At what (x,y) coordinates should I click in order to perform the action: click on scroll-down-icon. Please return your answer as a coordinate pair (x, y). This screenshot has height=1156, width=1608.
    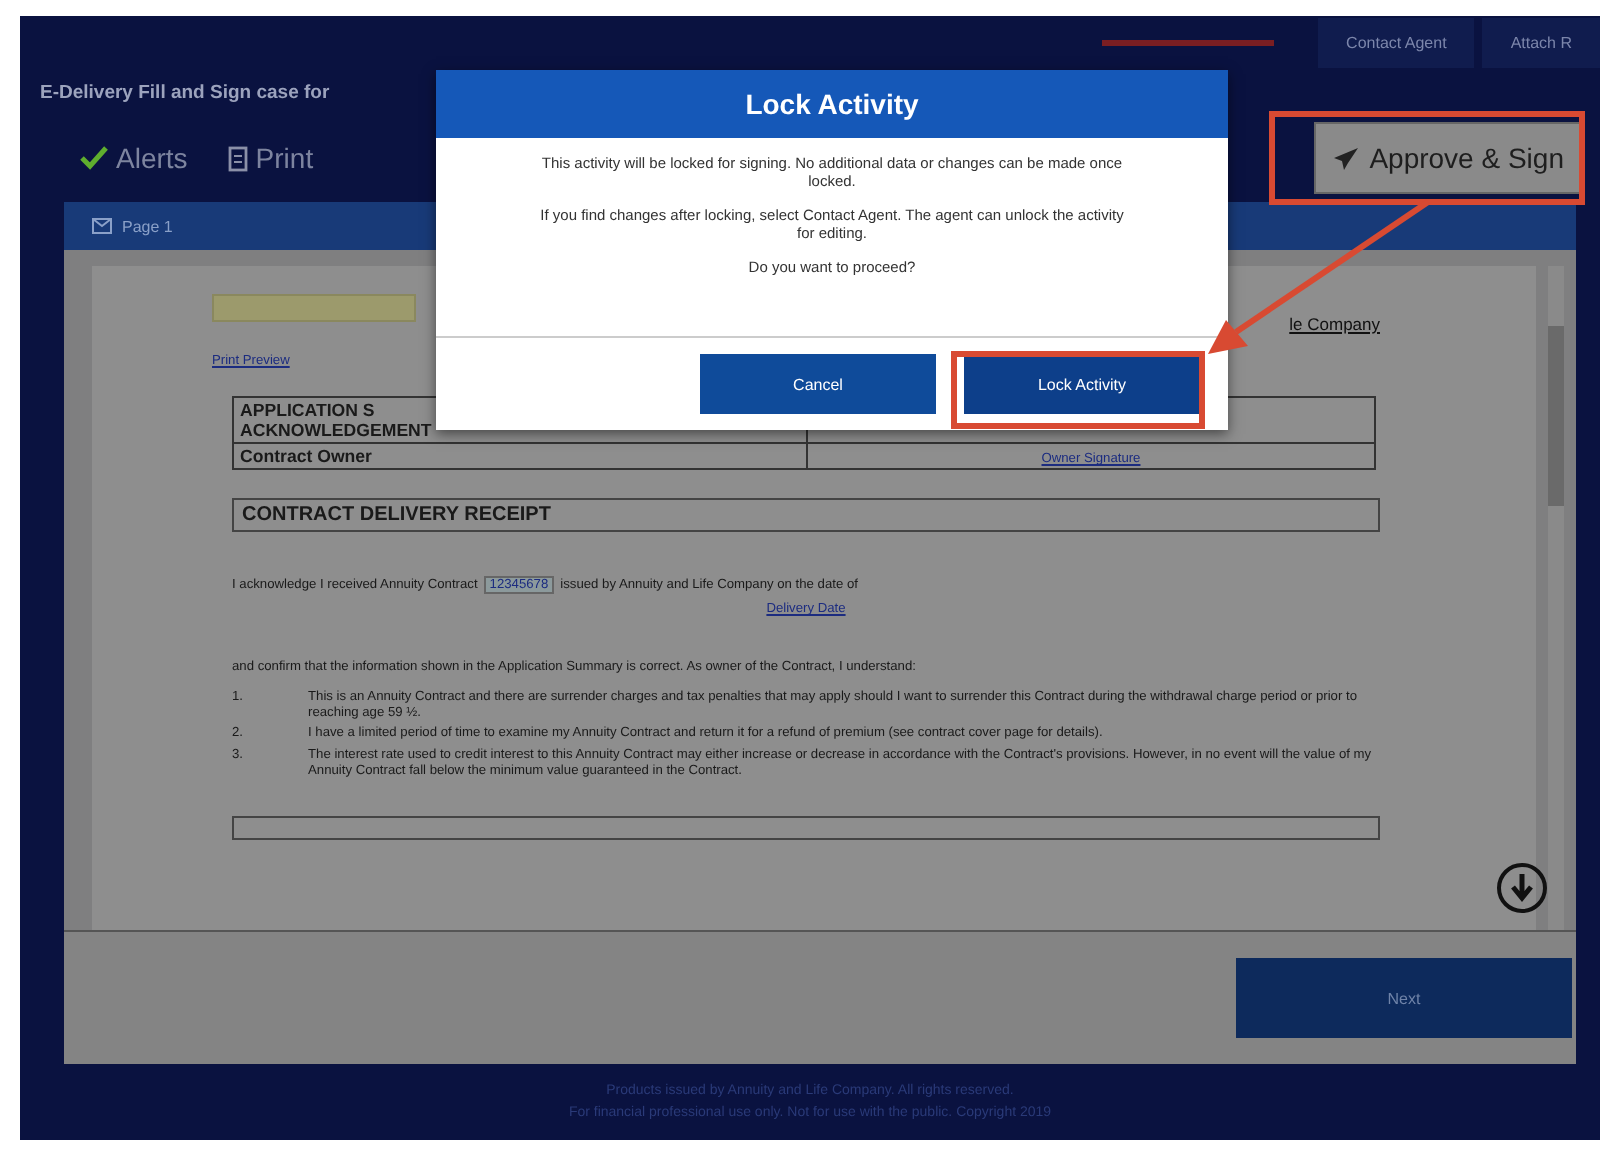
    Looking at the image, I should click on (1522, 888).